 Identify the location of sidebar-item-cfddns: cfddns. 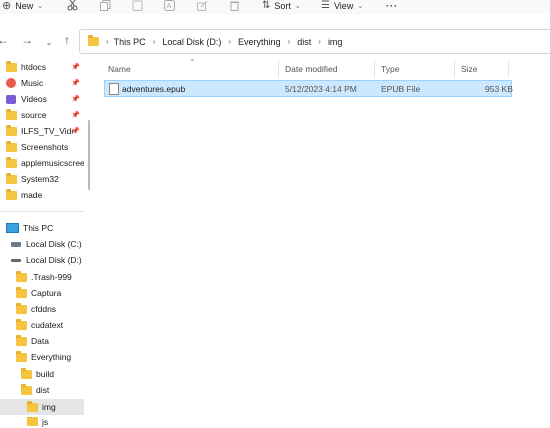
(42, 309).